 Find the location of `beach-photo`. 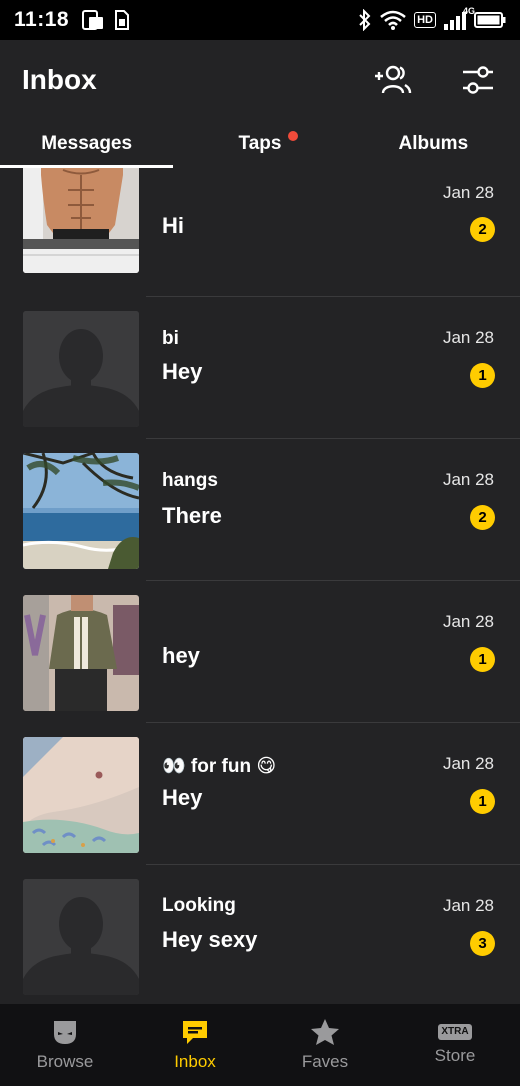

beach-photo is located at coordinates (81, 511).